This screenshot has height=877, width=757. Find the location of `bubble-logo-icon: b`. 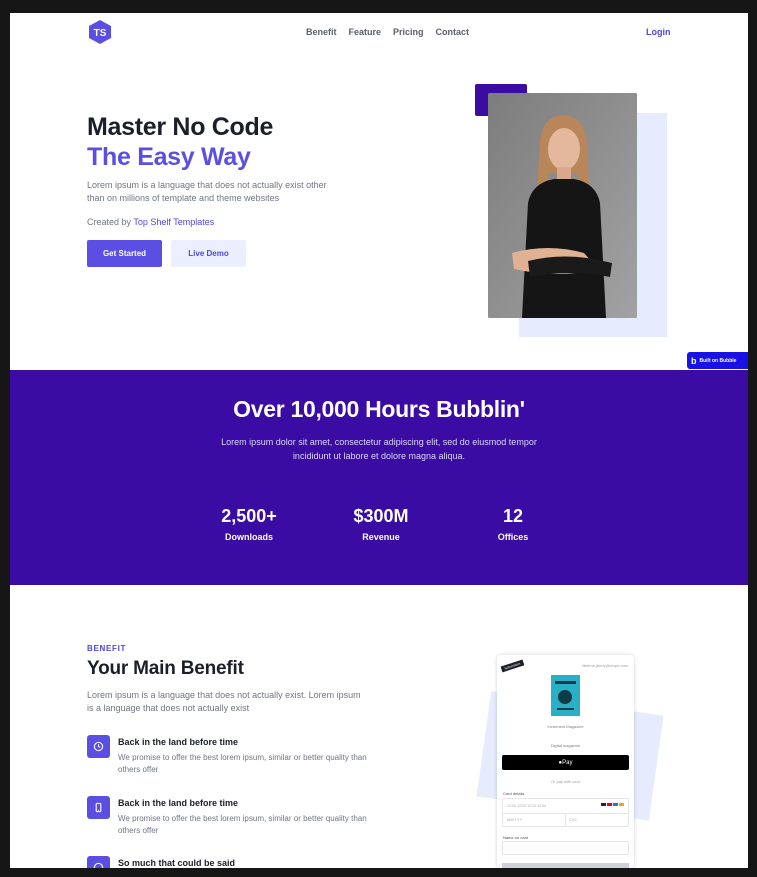

bubble-logo-icon: b is located at coordinates (694, 360).